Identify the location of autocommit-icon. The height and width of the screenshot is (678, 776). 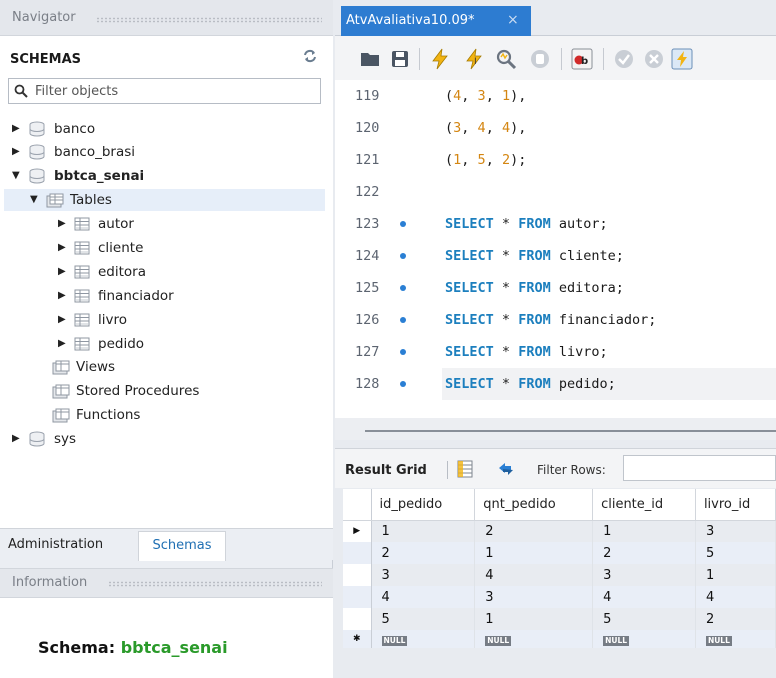
(682, 59).